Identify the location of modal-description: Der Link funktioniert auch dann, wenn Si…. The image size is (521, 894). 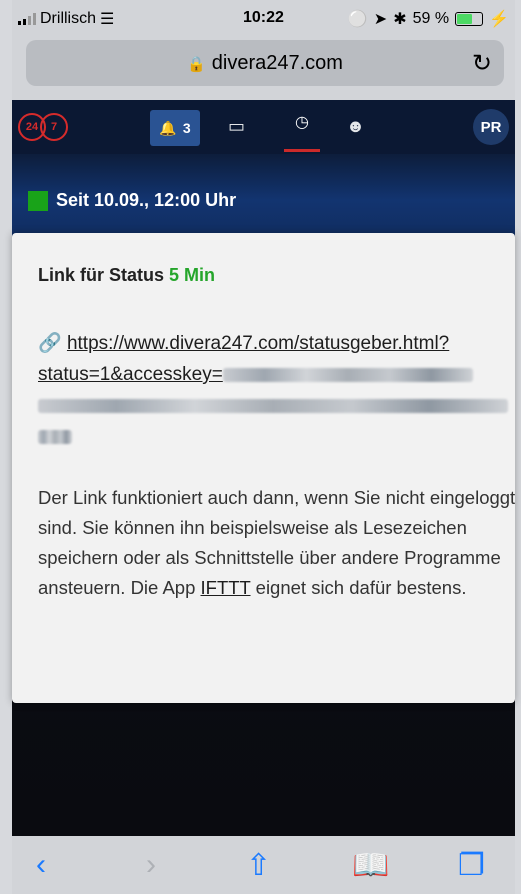
(278, 543).